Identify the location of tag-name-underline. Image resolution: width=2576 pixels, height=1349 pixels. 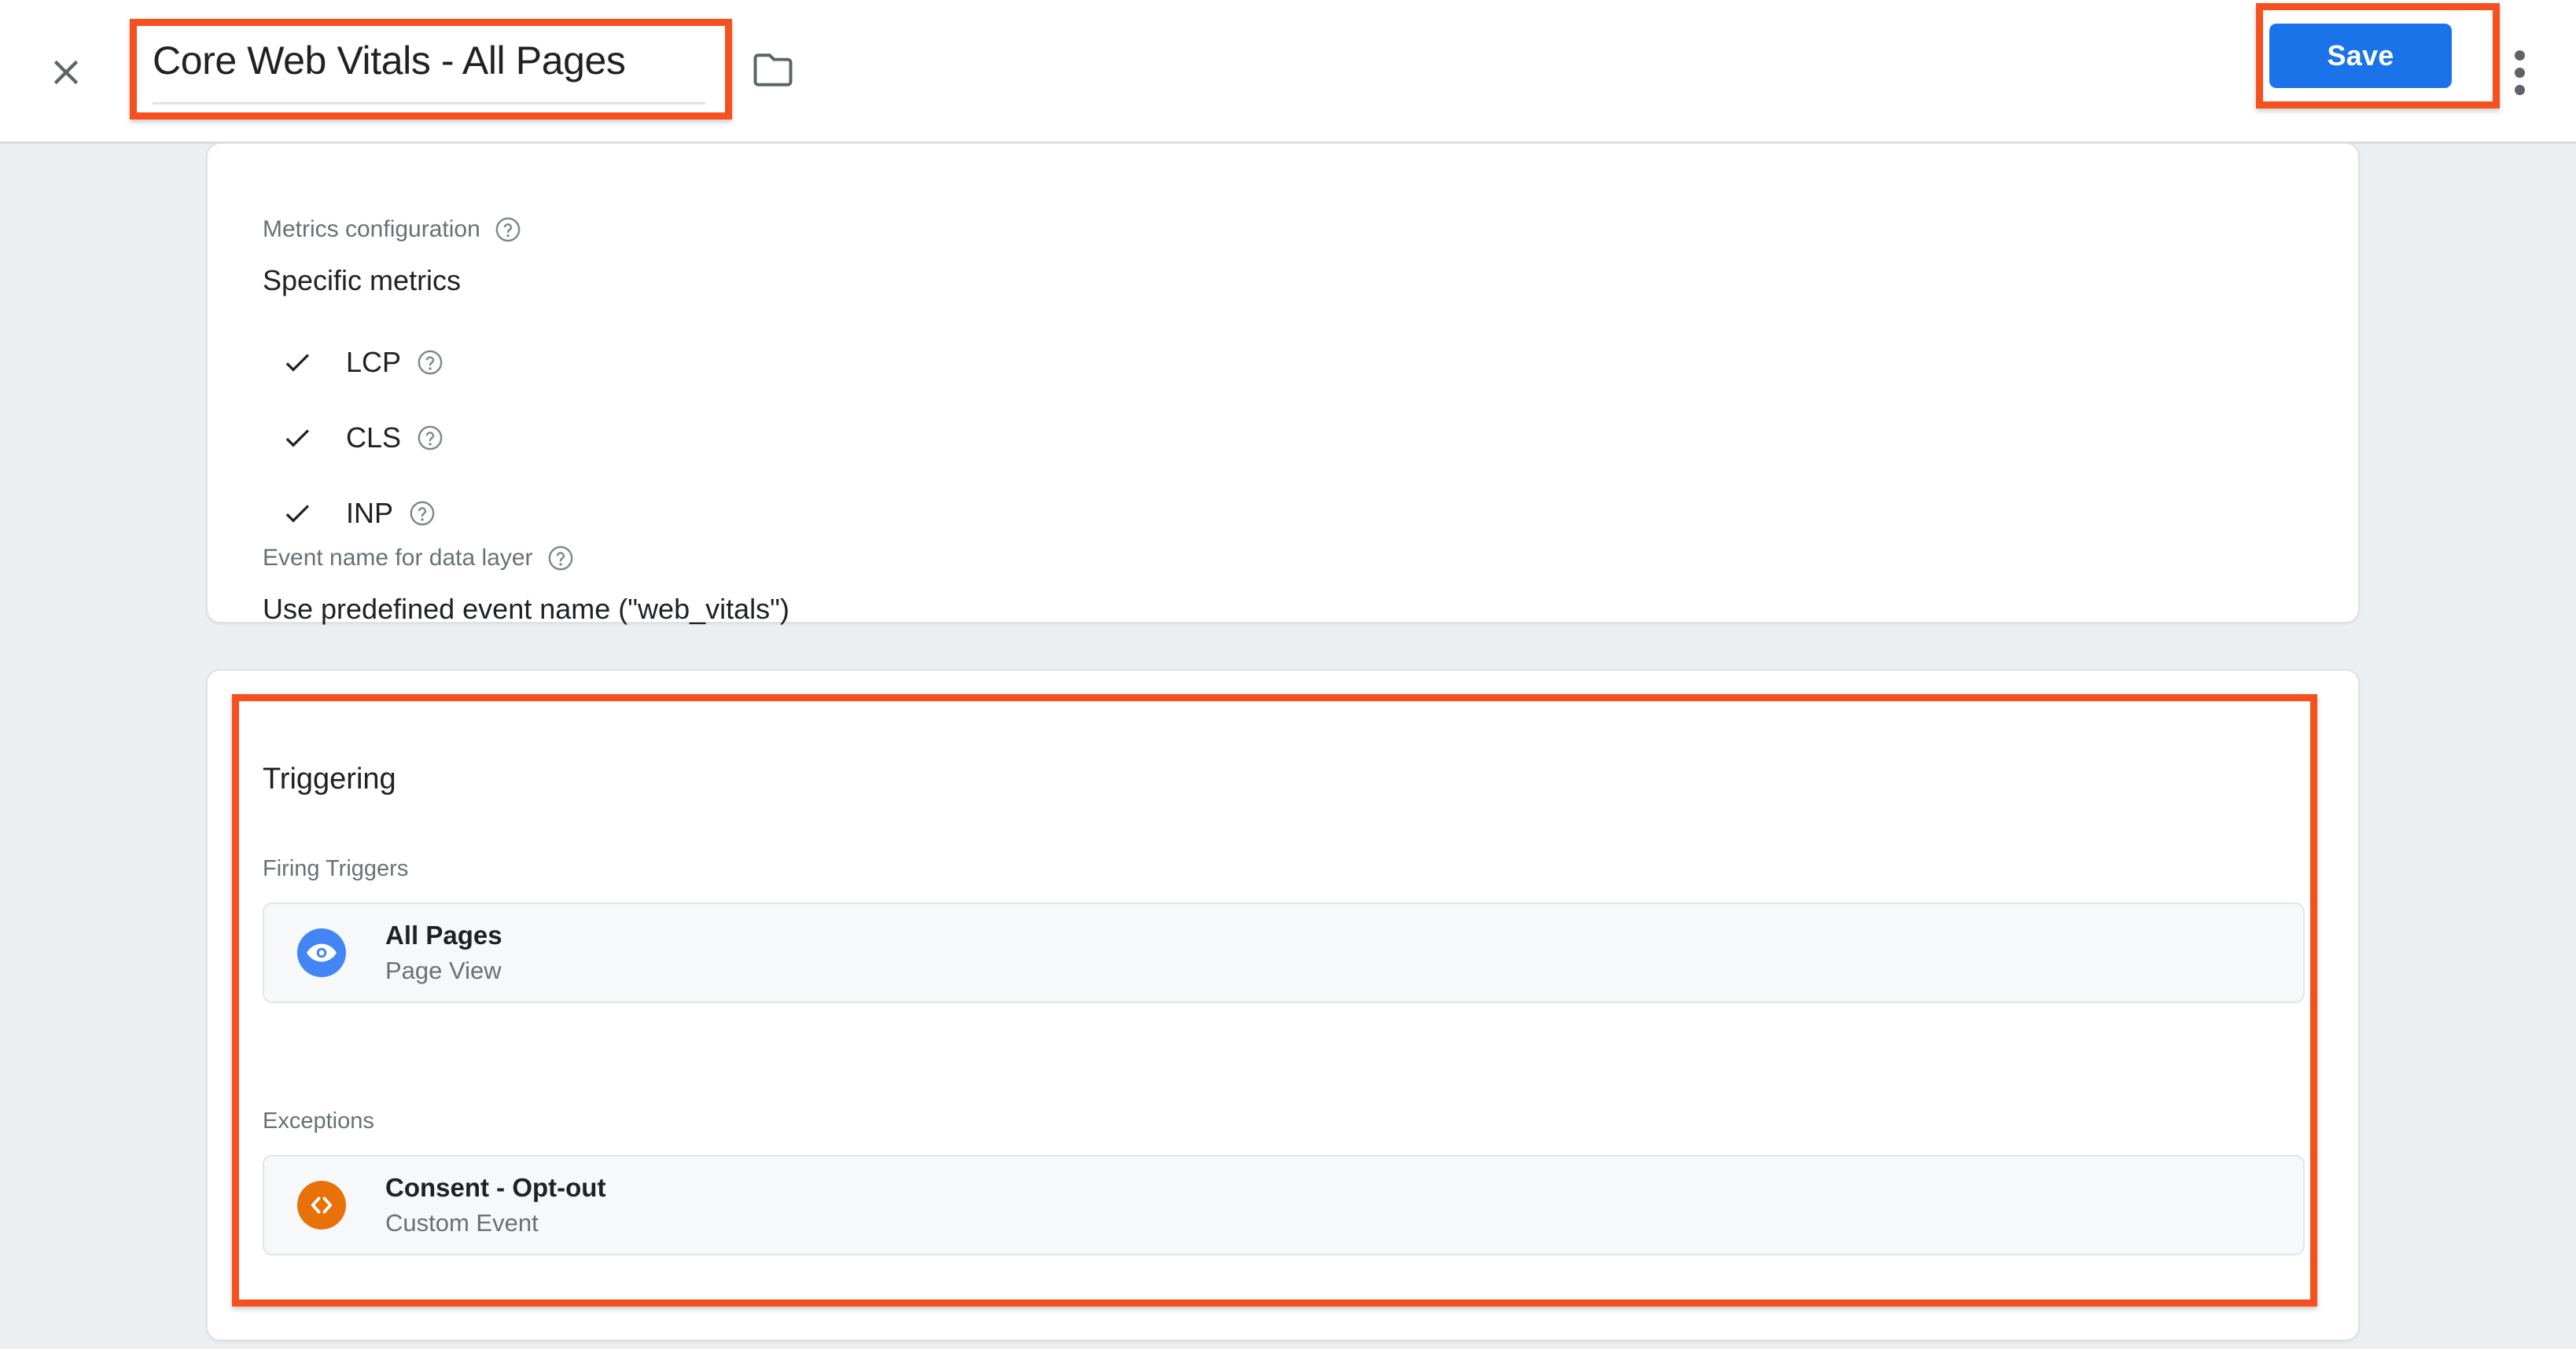
(429, 104).